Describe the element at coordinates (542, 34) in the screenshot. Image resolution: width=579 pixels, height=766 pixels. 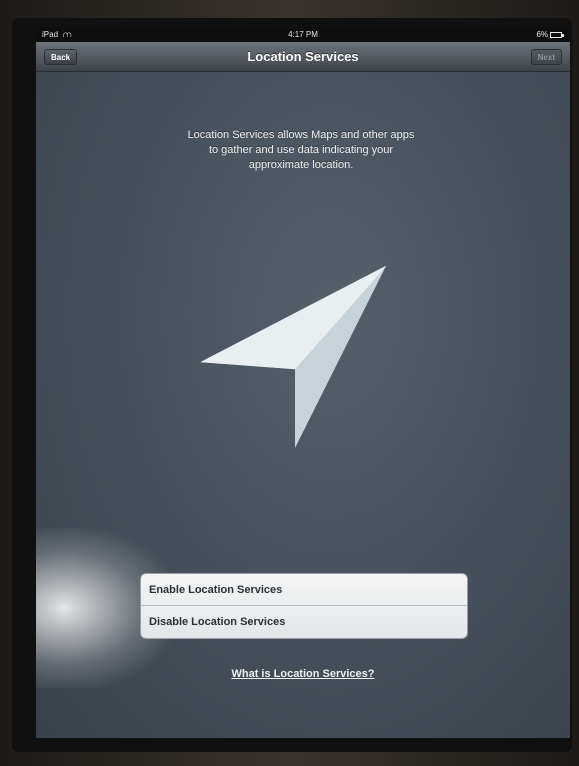
I see `battery-percent: 6%` at that location.